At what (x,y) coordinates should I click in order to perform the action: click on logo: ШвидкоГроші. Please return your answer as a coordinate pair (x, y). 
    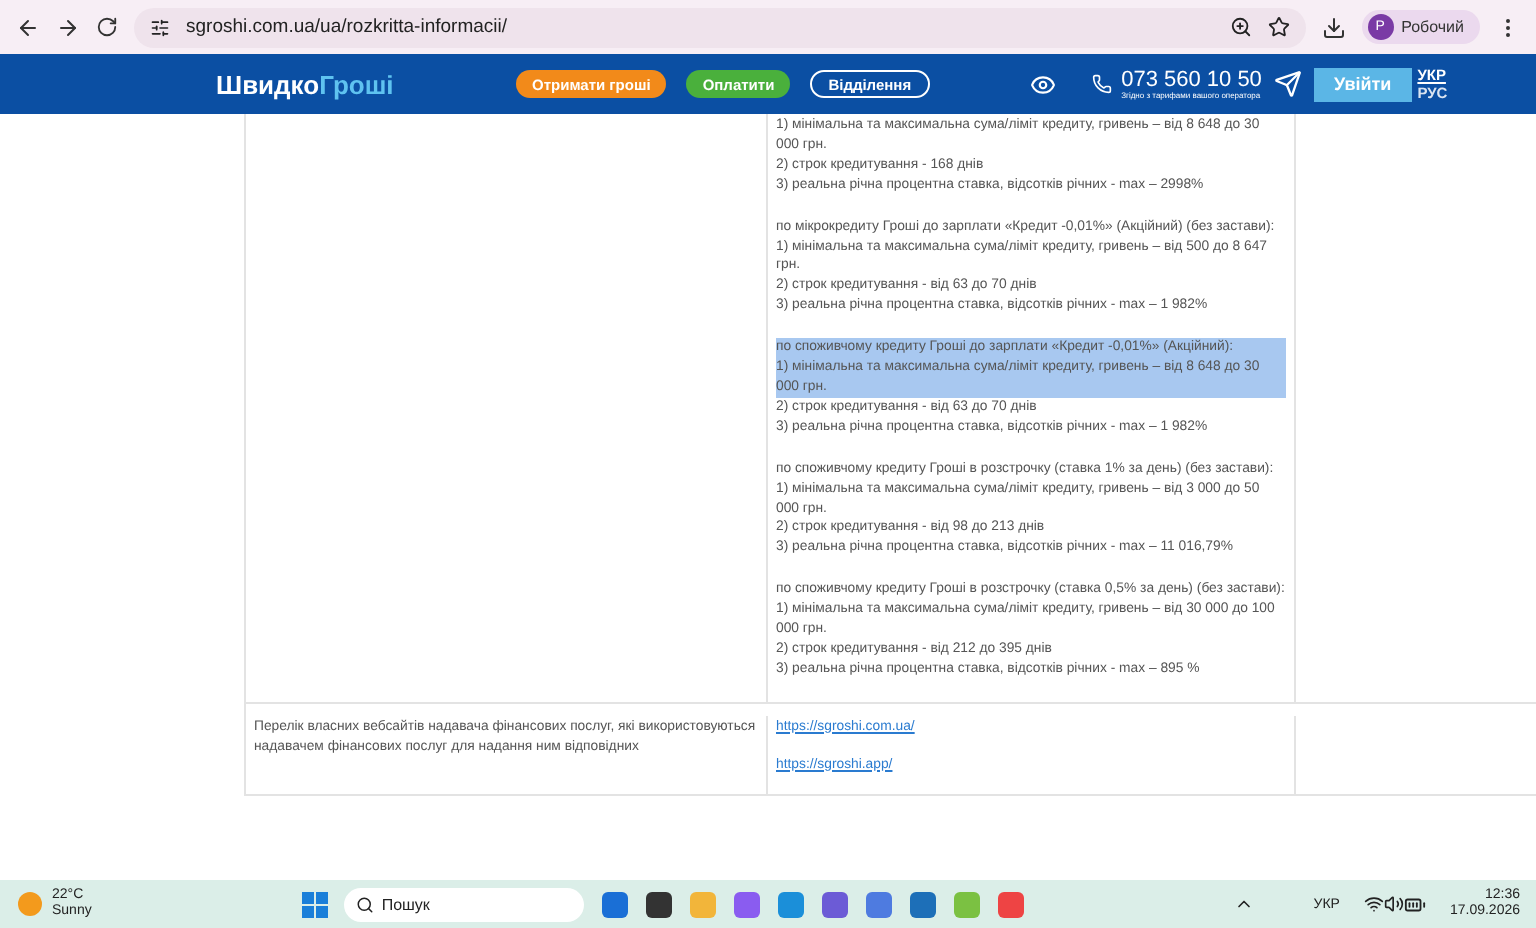
    Looking at the image, I should click on (366, 84).